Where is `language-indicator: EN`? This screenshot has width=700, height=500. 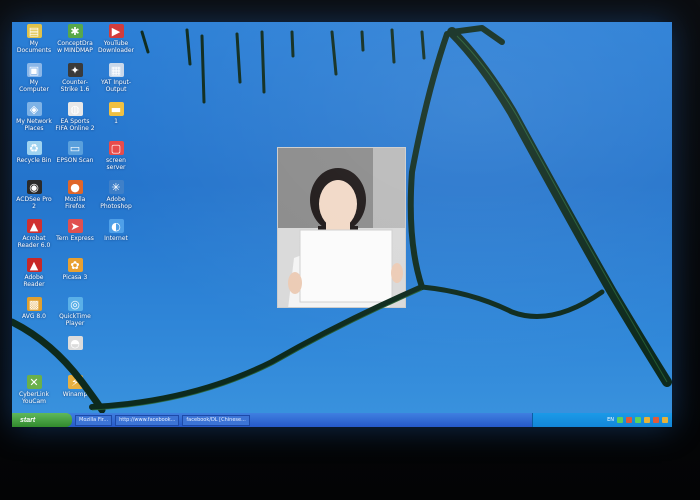
language-indicator: EN is located at coordinates (610, 420).